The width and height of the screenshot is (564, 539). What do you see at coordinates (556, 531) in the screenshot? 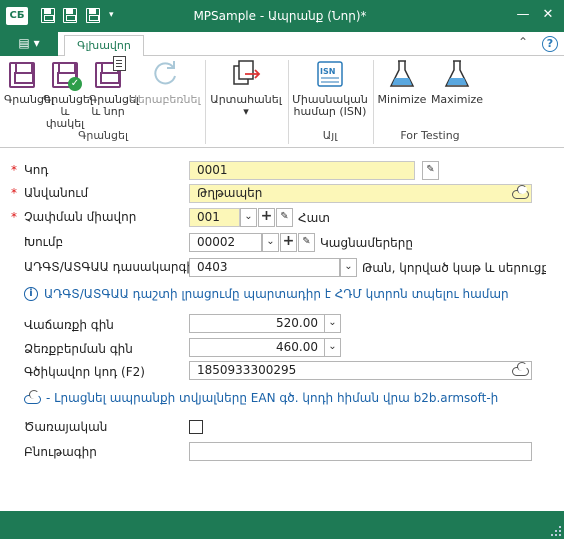
I see `resize-grip-icon` at bounding box center [556, 531].